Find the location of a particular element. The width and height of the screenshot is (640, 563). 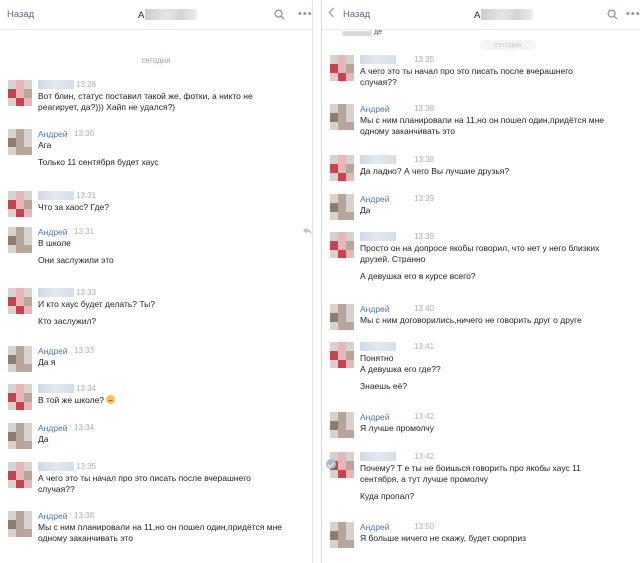

message-time: 13:30 is located at coordinates (84, 133).